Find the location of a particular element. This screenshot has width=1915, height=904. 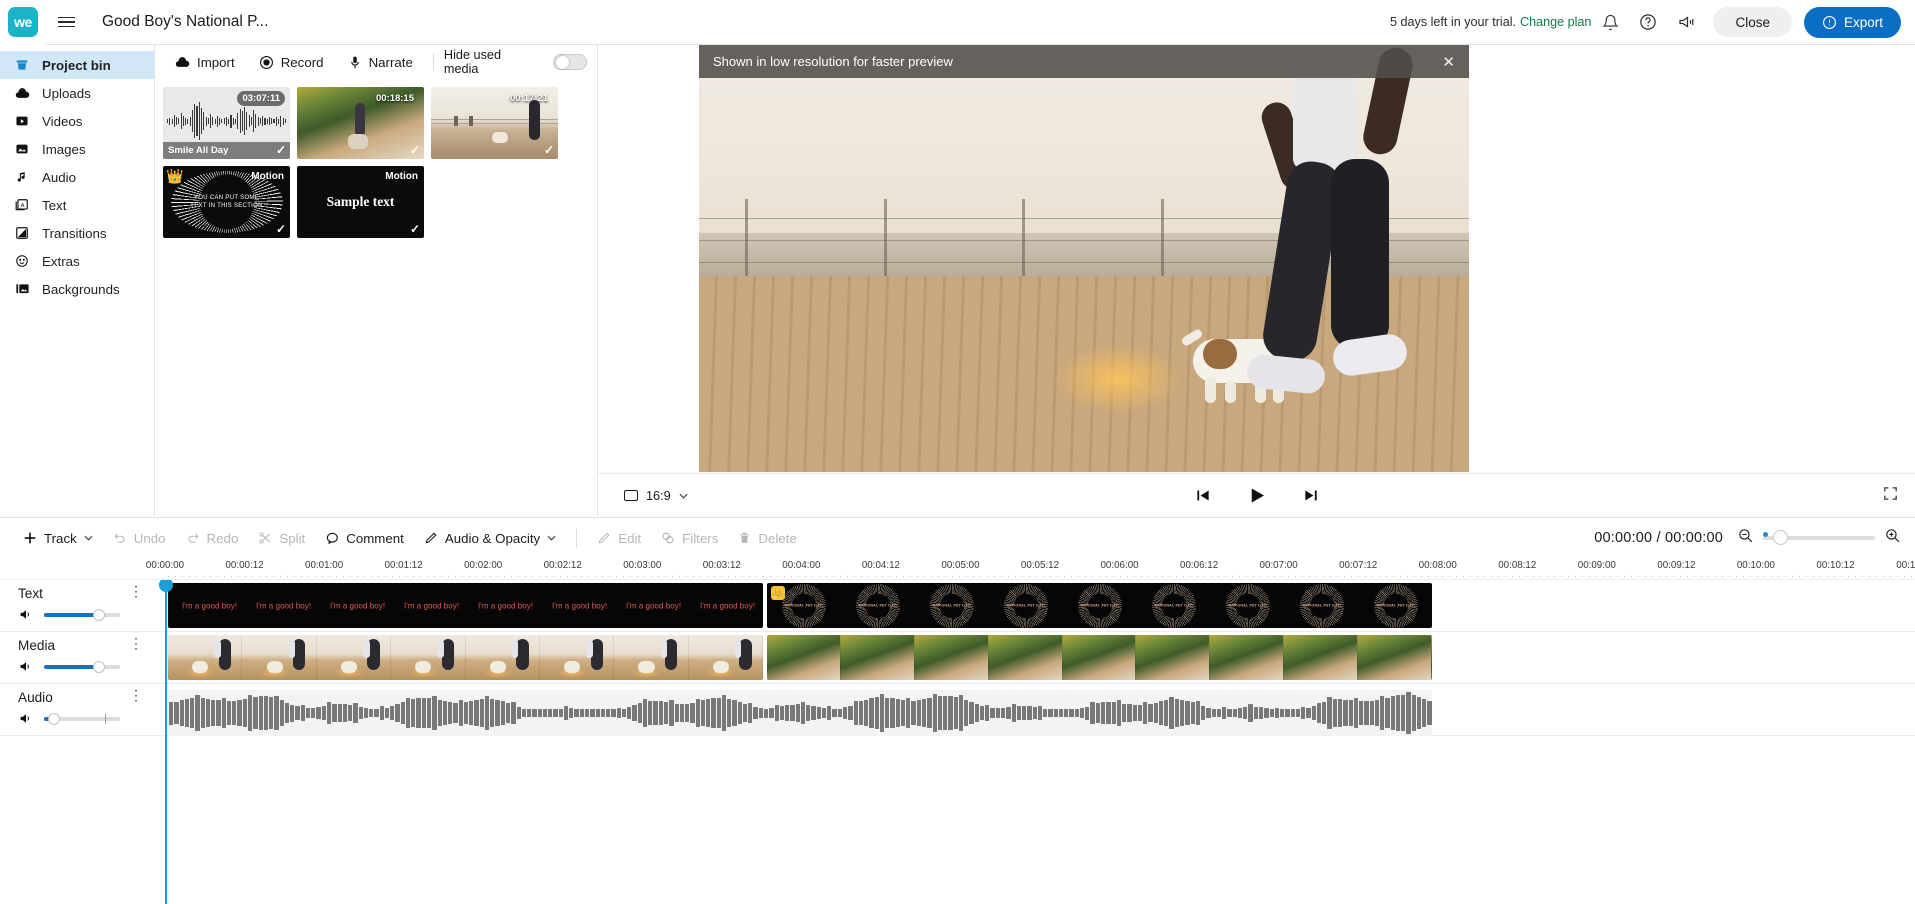

sidebar-item-label: Images is located at coordinates (64, 149).